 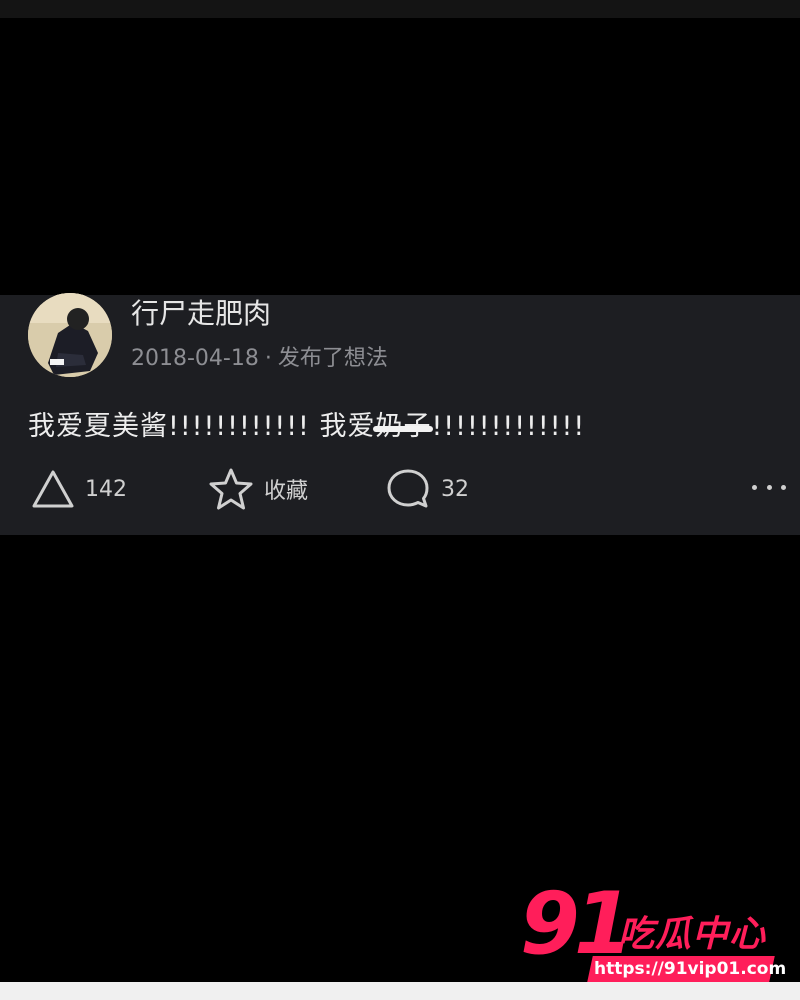 I want to click on favorite-button: 收藏, so click(x=258, y=489).